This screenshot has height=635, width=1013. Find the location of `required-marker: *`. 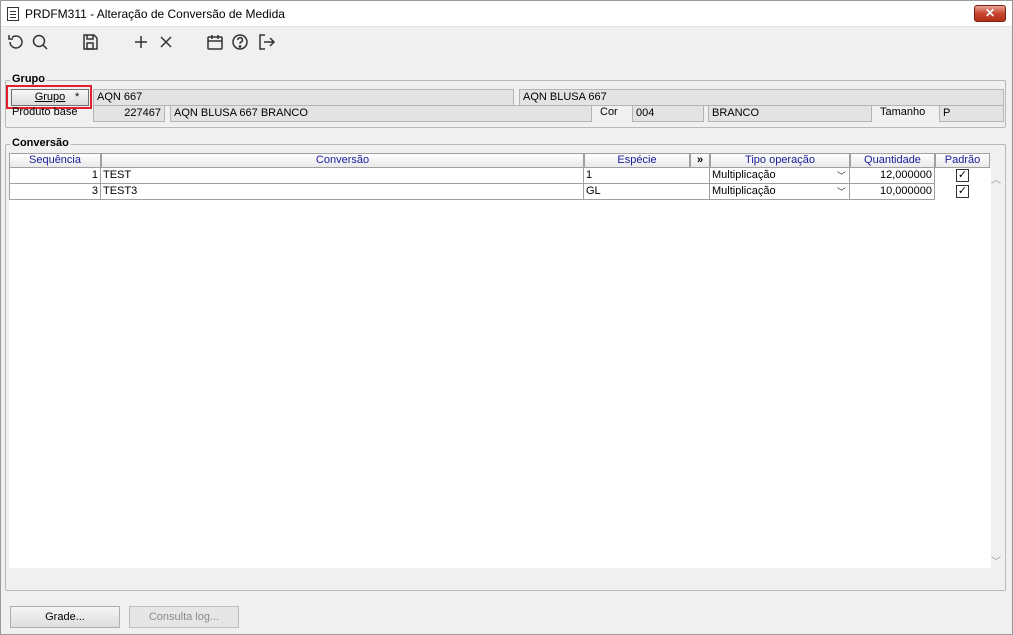

required-marker: * is located at coordinates (77, 97).